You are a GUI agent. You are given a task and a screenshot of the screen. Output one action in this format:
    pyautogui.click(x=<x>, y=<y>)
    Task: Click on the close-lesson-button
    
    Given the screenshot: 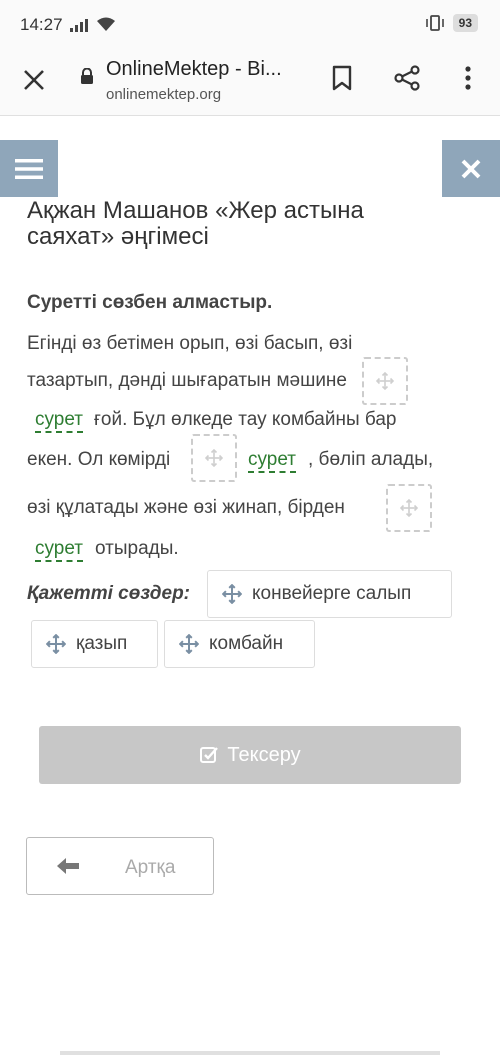 What is the action you would take?
    pyautogui.click(x=471, y=168)
    